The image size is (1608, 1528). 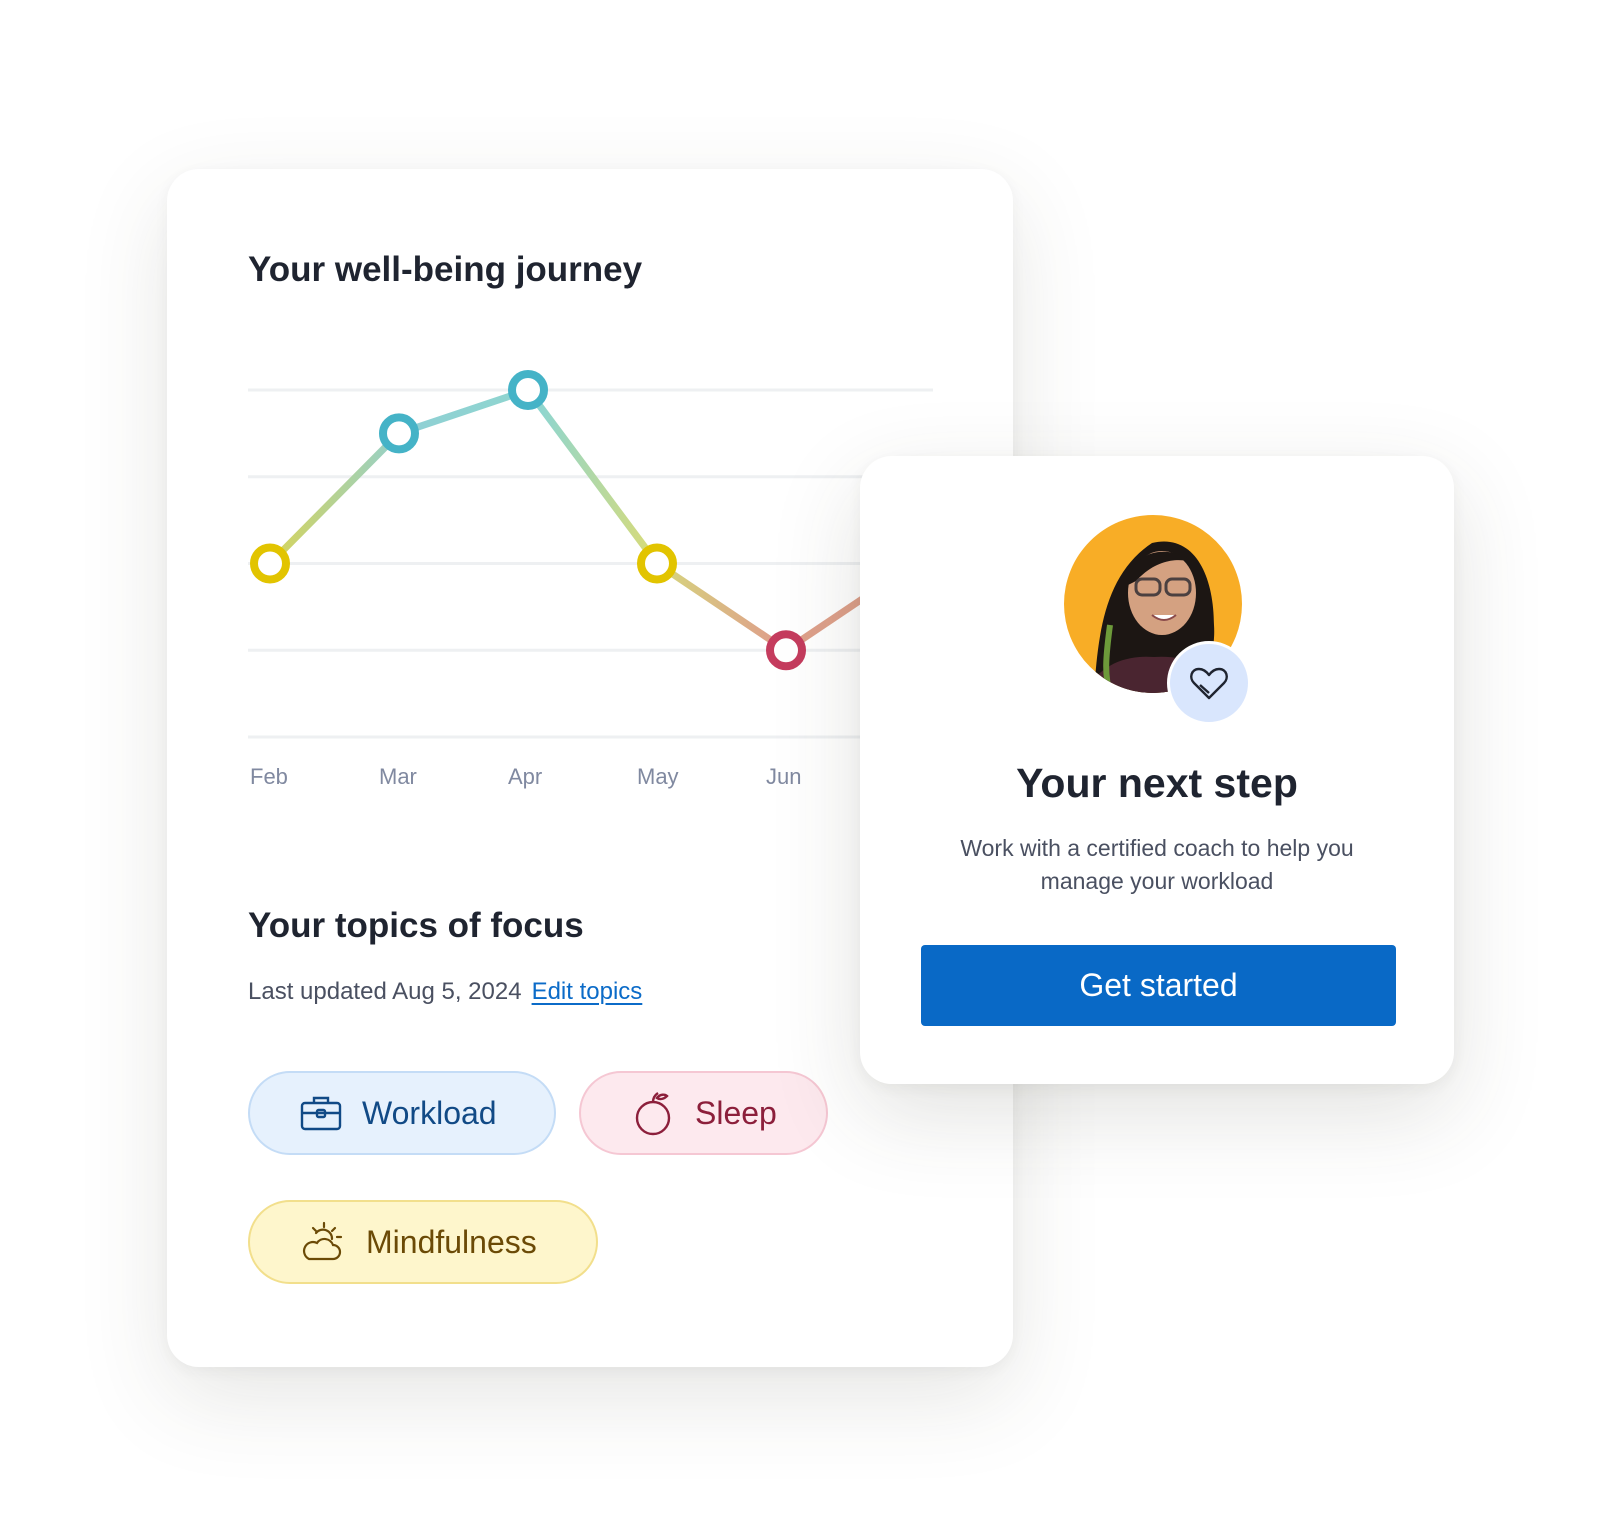 What do you see at coordinates (451, 1241) in the screenshot?
I see `topic-label: Mindfulness` at bounding box center [451, 1241].